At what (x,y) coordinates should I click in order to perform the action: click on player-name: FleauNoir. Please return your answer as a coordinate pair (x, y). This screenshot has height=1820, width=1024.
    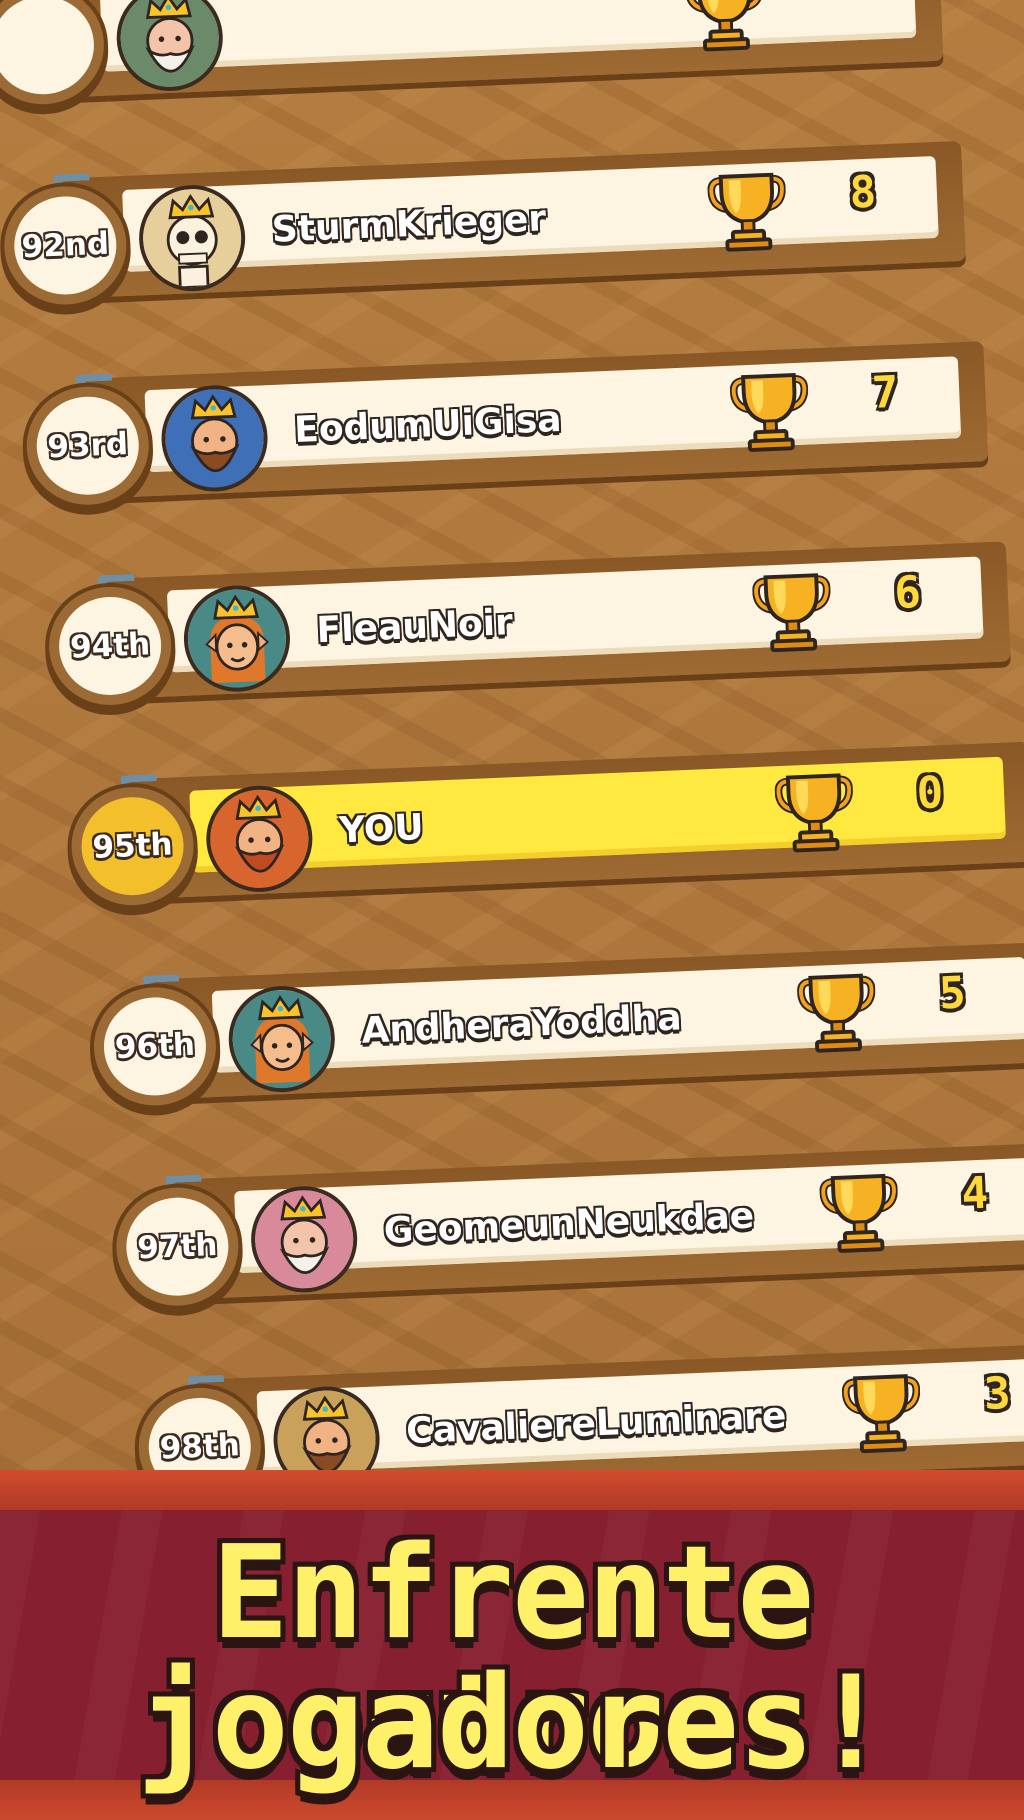
    Looking at the image, I should click on (414, 627).